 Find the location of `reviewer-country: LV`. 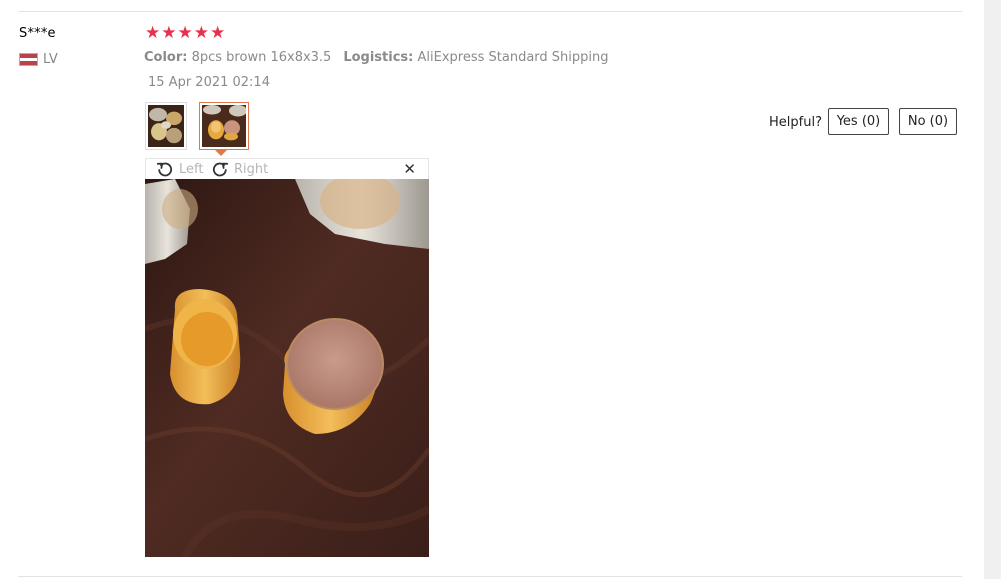

reviewer-country: LV is located at coordinates (38, 59).